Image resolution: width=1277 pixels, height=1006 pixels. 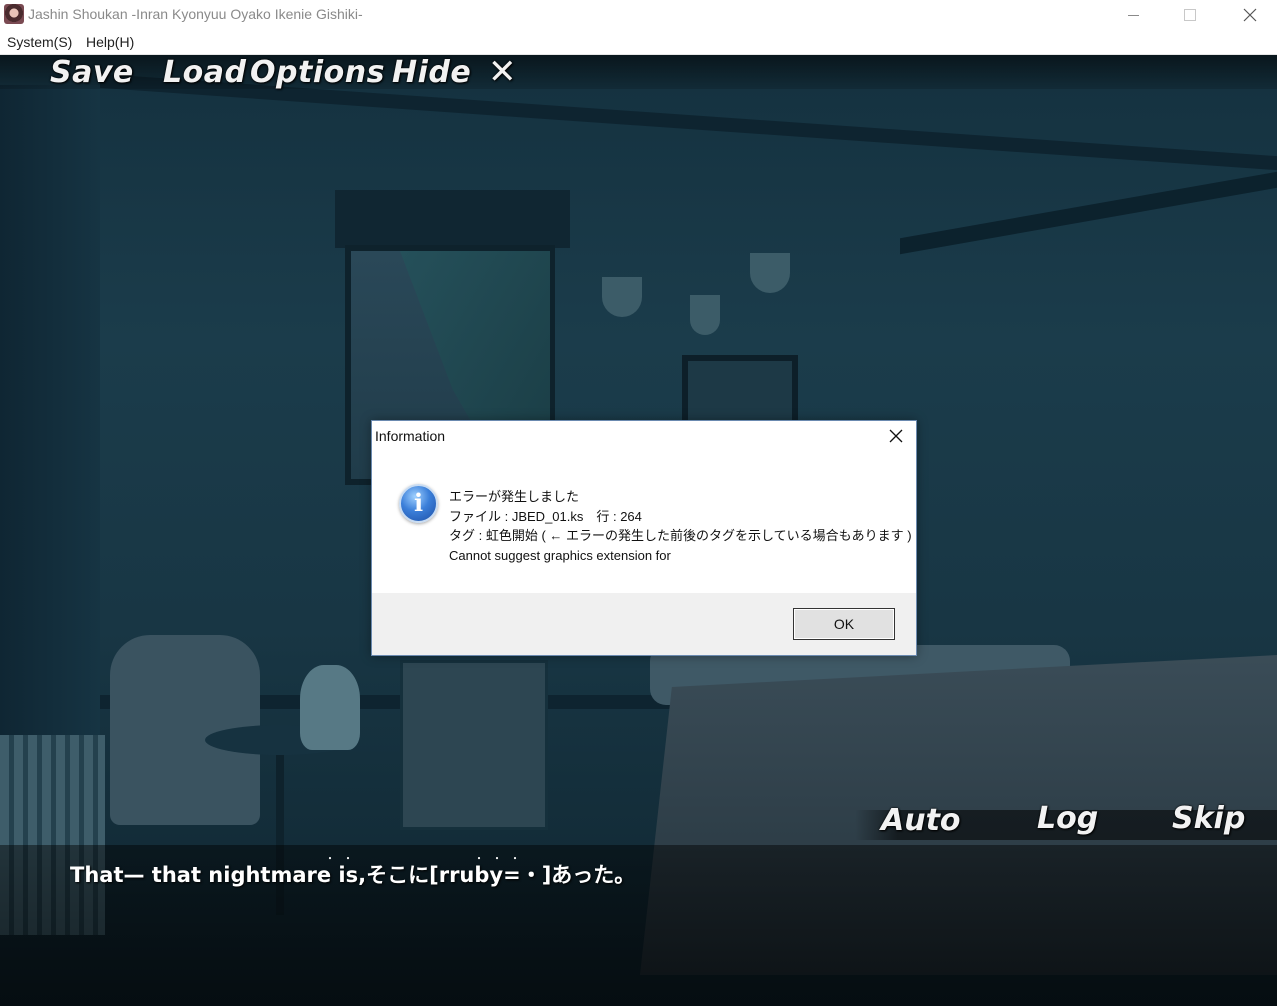 What do you see at coordinates (353, 875) in the screenshot?
I see `dialogue-text: That— that nightmare is,そこに[rruby=・]あった。` at bounding box center [353, 875].